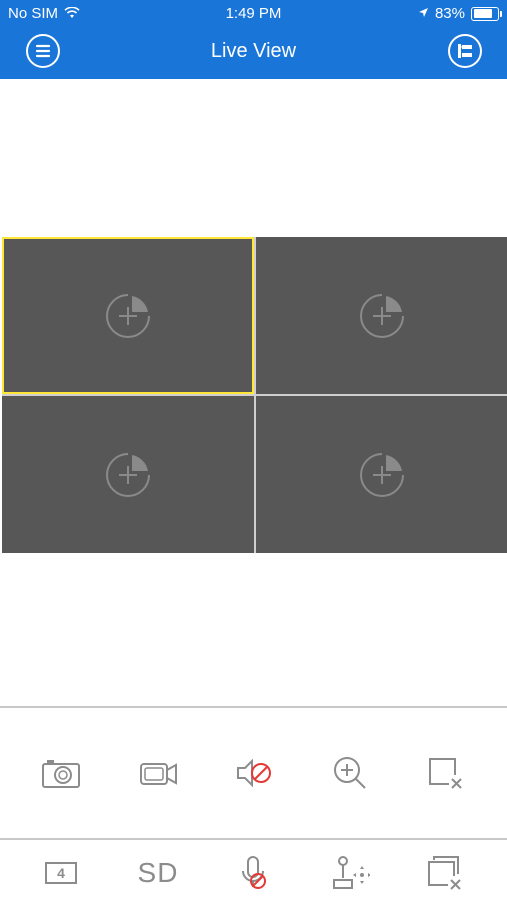 The image size is (507, 904). I want to click on window-count-icon: 4, so click(61, 873).